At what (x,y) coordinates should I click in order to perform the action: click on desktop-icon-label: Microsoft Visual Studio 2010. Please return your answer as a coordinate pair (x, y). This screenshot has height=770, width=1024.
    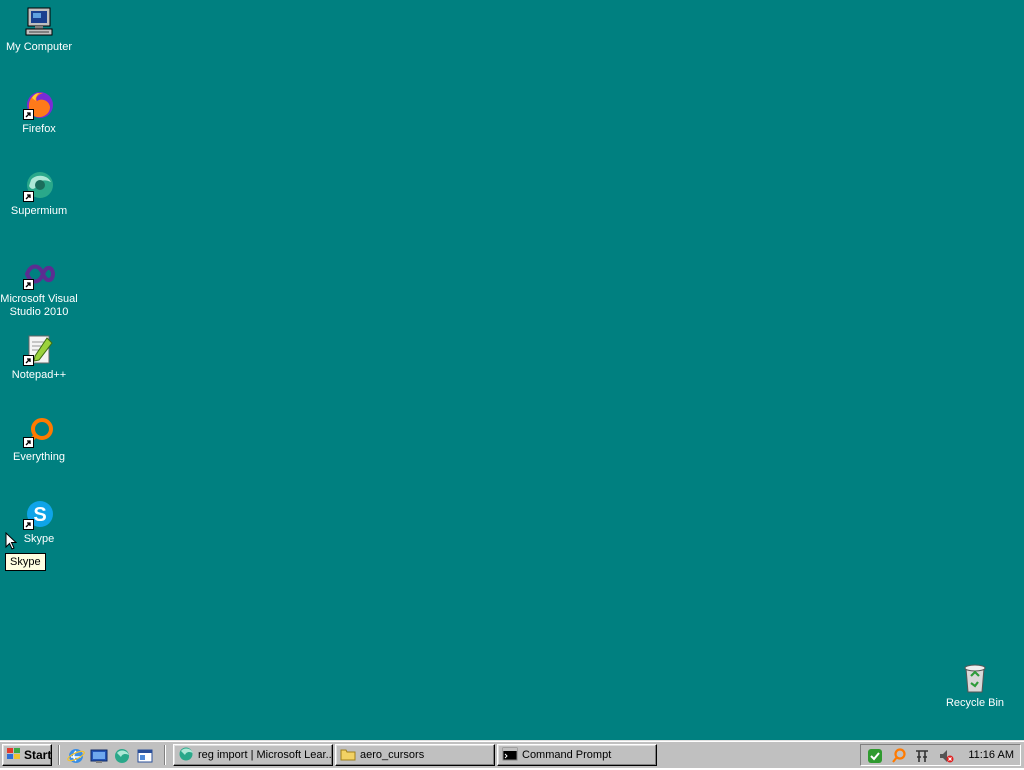
    Looking at the image, I should click on (39, 305).